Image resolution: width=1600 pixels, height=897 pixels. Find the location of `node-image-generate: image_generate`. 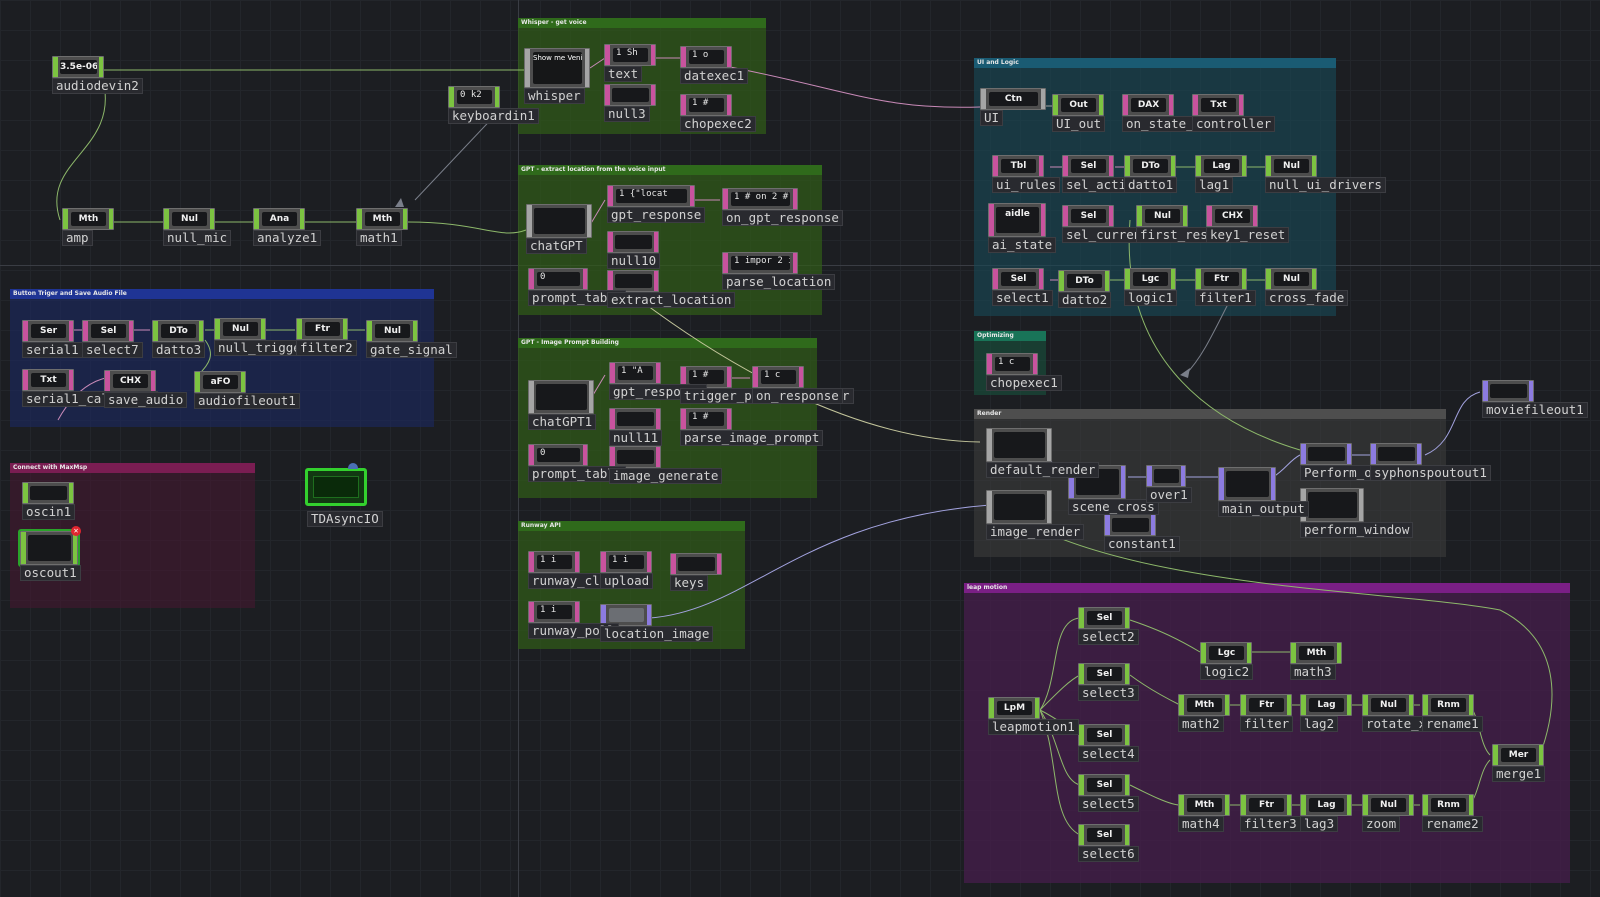

node-image-generate: image_generate is located at coordinates (666, 465).